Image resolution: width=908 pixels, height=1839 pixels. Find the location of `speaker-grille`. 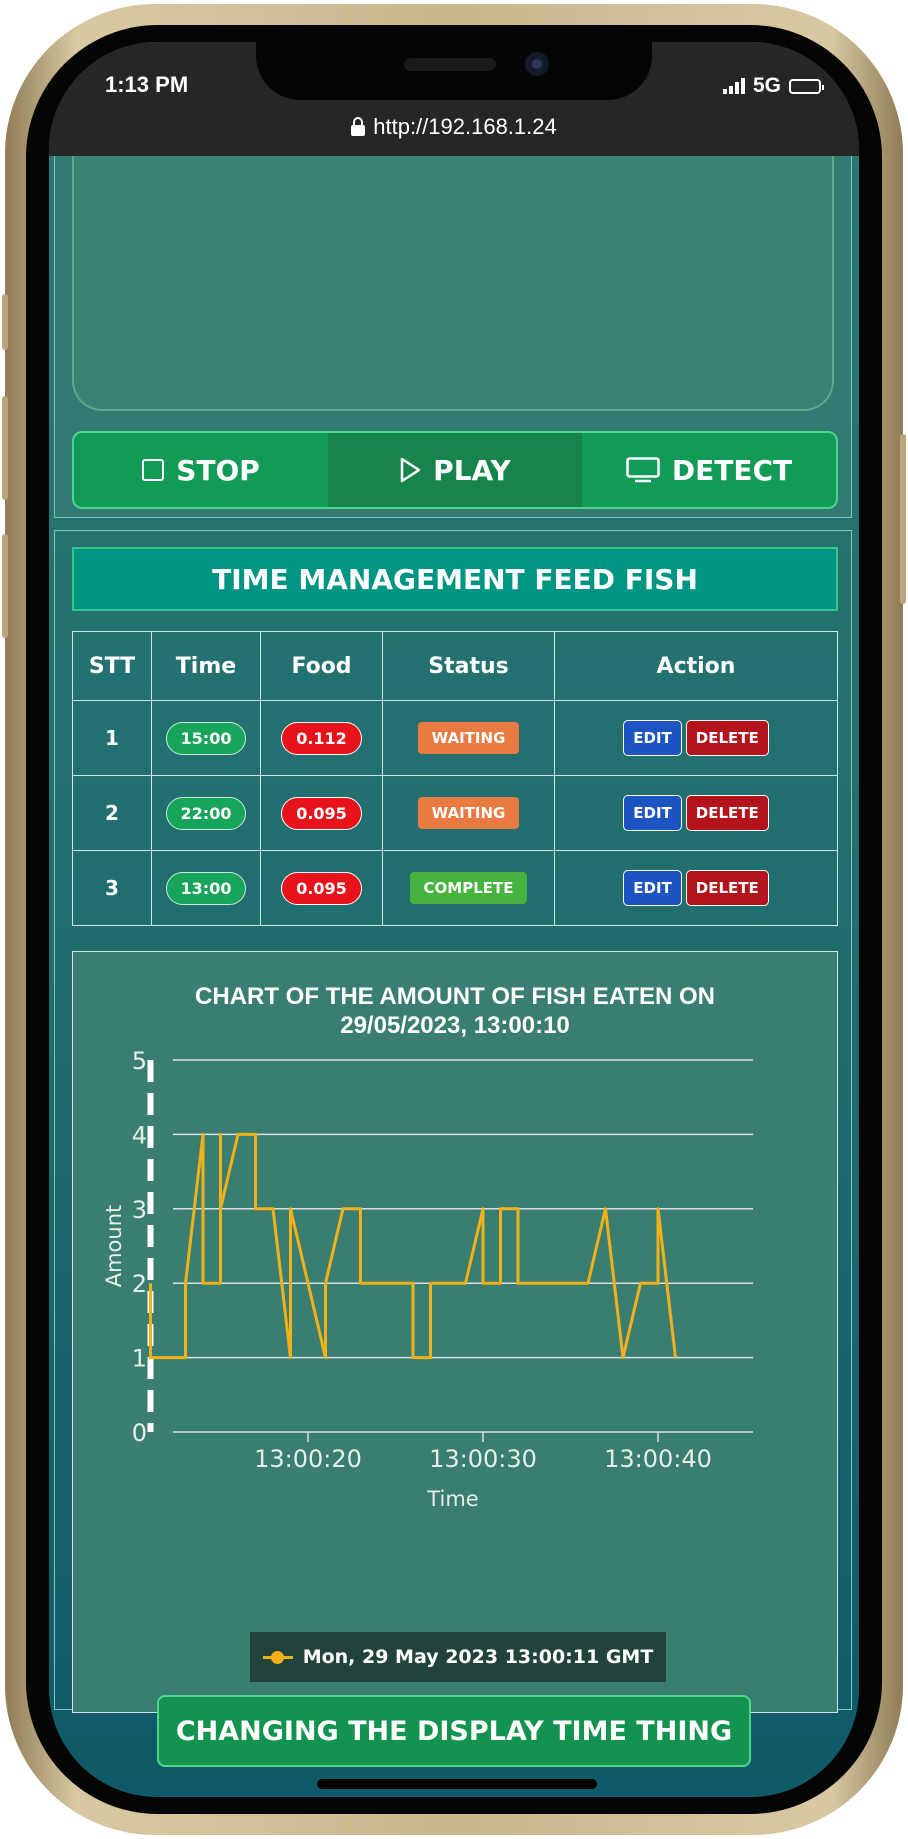

speaker-grille is located at coordinates (450, 64).